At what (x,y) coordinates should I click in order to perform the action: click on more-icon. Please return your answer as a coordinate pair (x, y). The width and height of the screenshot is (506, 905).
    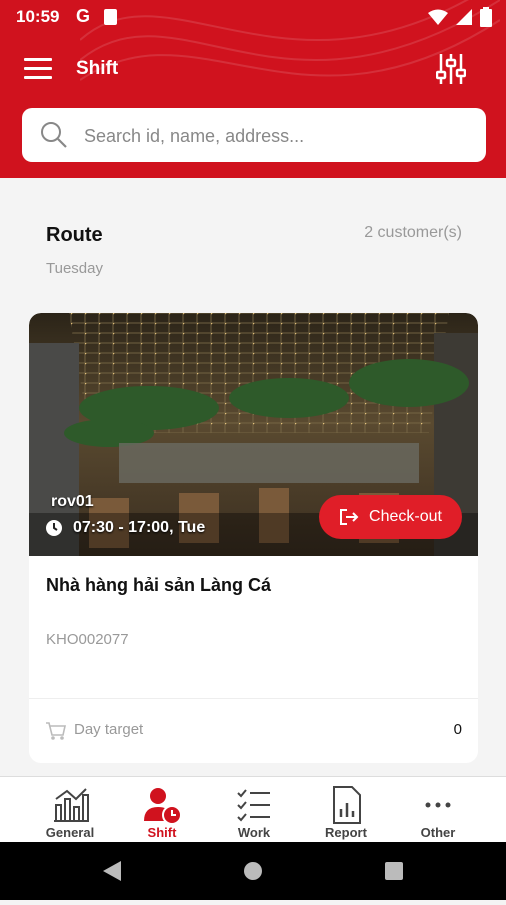
    Looking at the image, I should click on (438, 805).